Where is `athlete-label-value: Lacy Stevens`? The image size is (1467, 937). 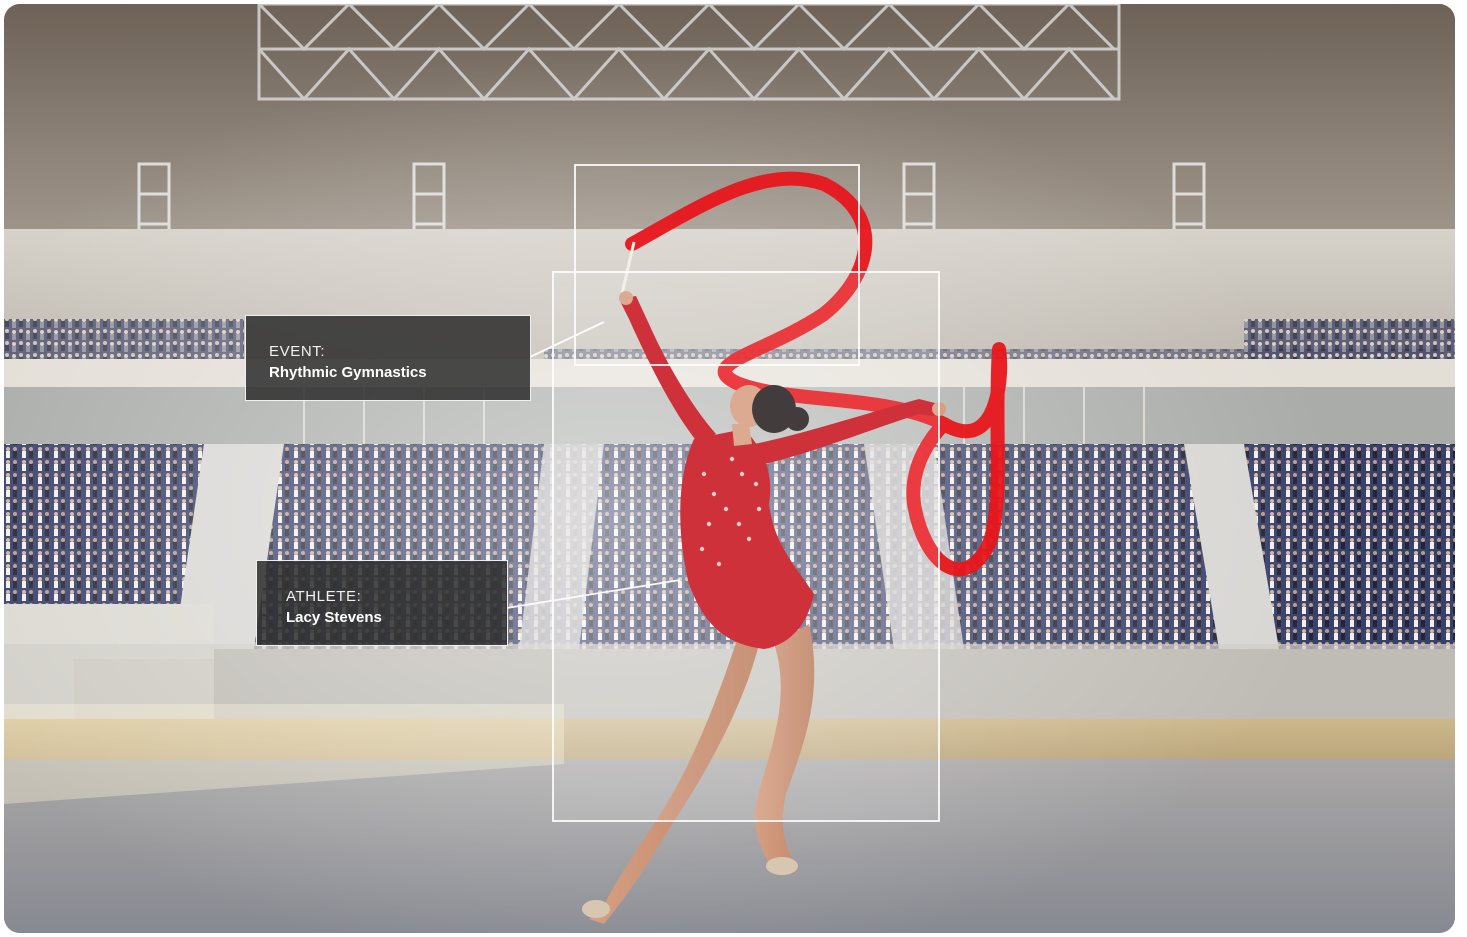
athlete-label-value: Lacy Stevens is located at coordinates (334, 617).